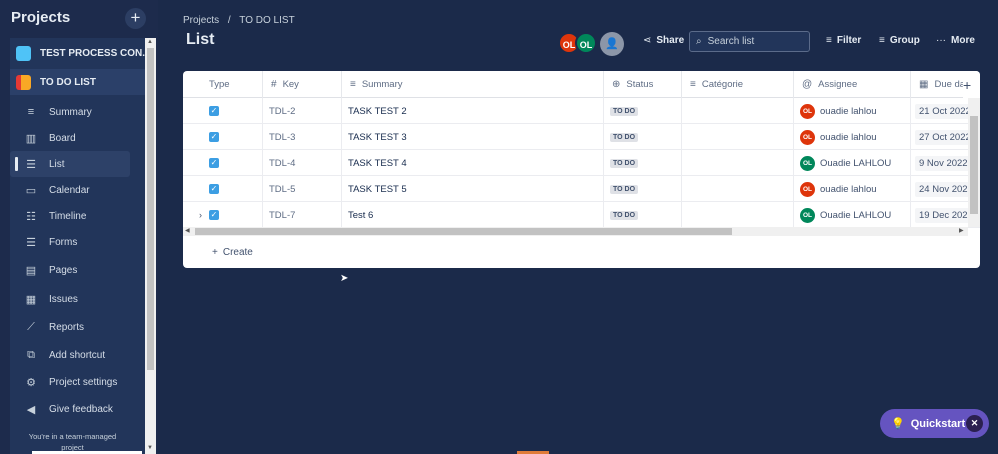  Describe the element at coordinates (70, 190) in the screenshot. I see `sidebar-item-calendar: ▭ Calendar` at that location.